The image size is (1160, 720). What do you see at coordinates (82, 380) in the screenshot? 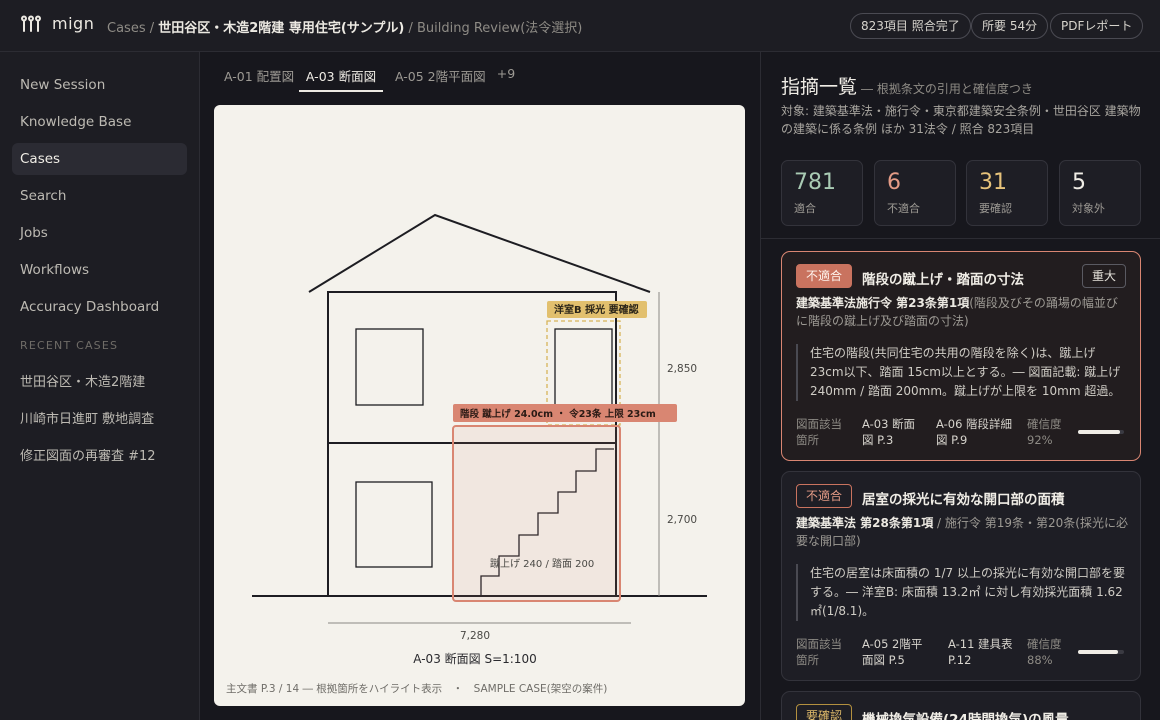
I see `recent-case-item: 世田谷区・木造2階建` at bounding box center [82, 380].